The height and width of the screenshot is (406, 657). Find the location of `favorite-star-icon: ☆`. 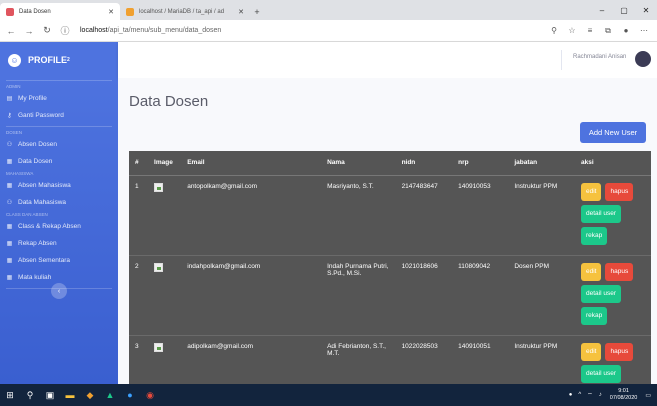

favorite-star-icon: ☆ is located at coordinates (572, 31).